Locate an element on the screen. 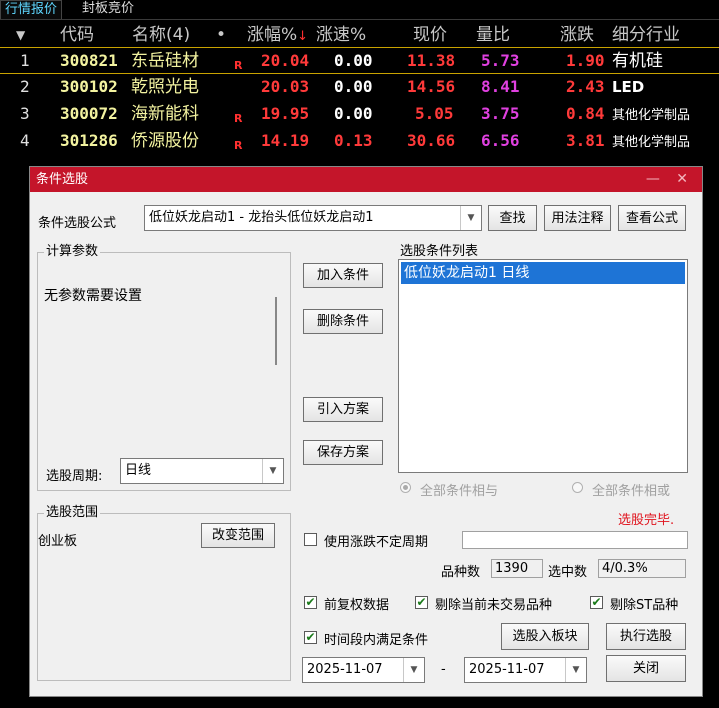 The width and height of the screenshot is (719, 708). header-price: 现价 is located at coordinates (430, 35).